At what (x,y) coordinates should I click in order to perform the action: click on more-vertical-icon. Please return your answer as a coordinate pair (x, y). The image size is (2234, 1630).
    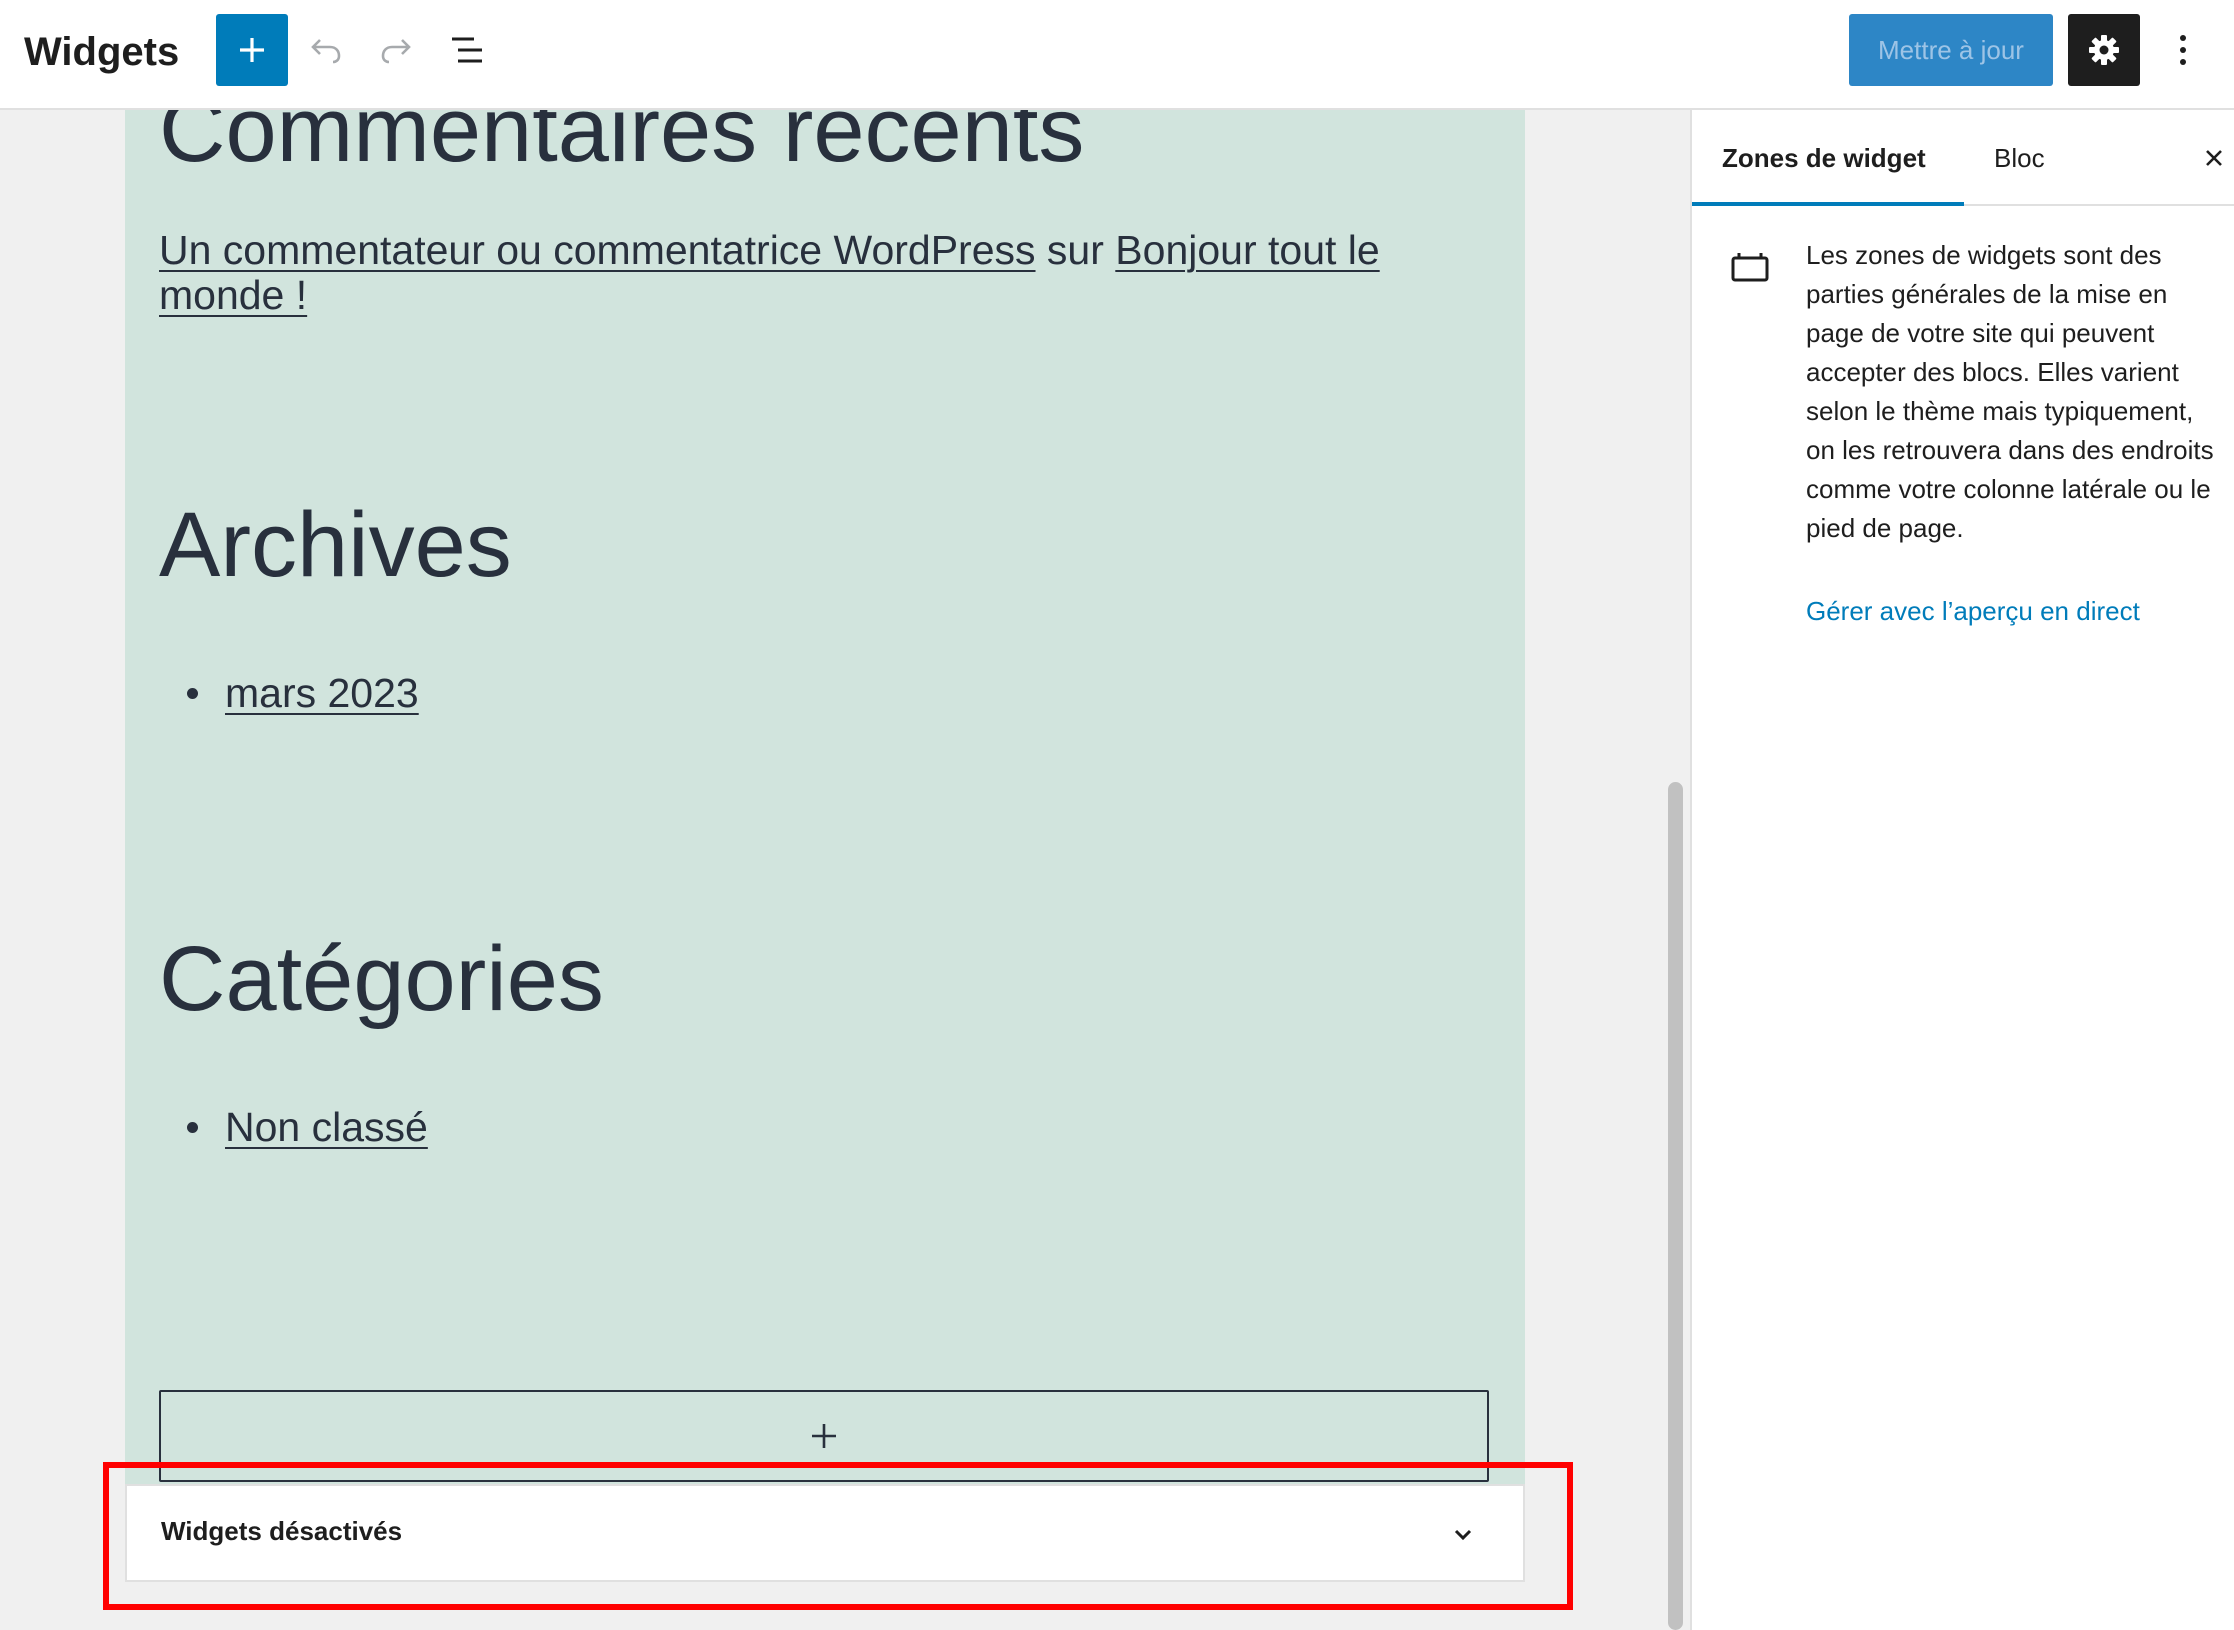
    Looking at the image, I should click on (2183, 50).